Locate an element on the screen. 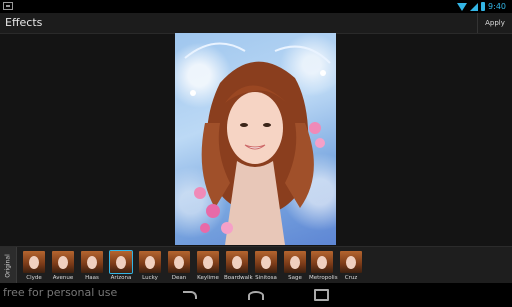 The image size is (512, 307). effect-thumb-metropolis: Metropolis is located at coordinates (323, 266).